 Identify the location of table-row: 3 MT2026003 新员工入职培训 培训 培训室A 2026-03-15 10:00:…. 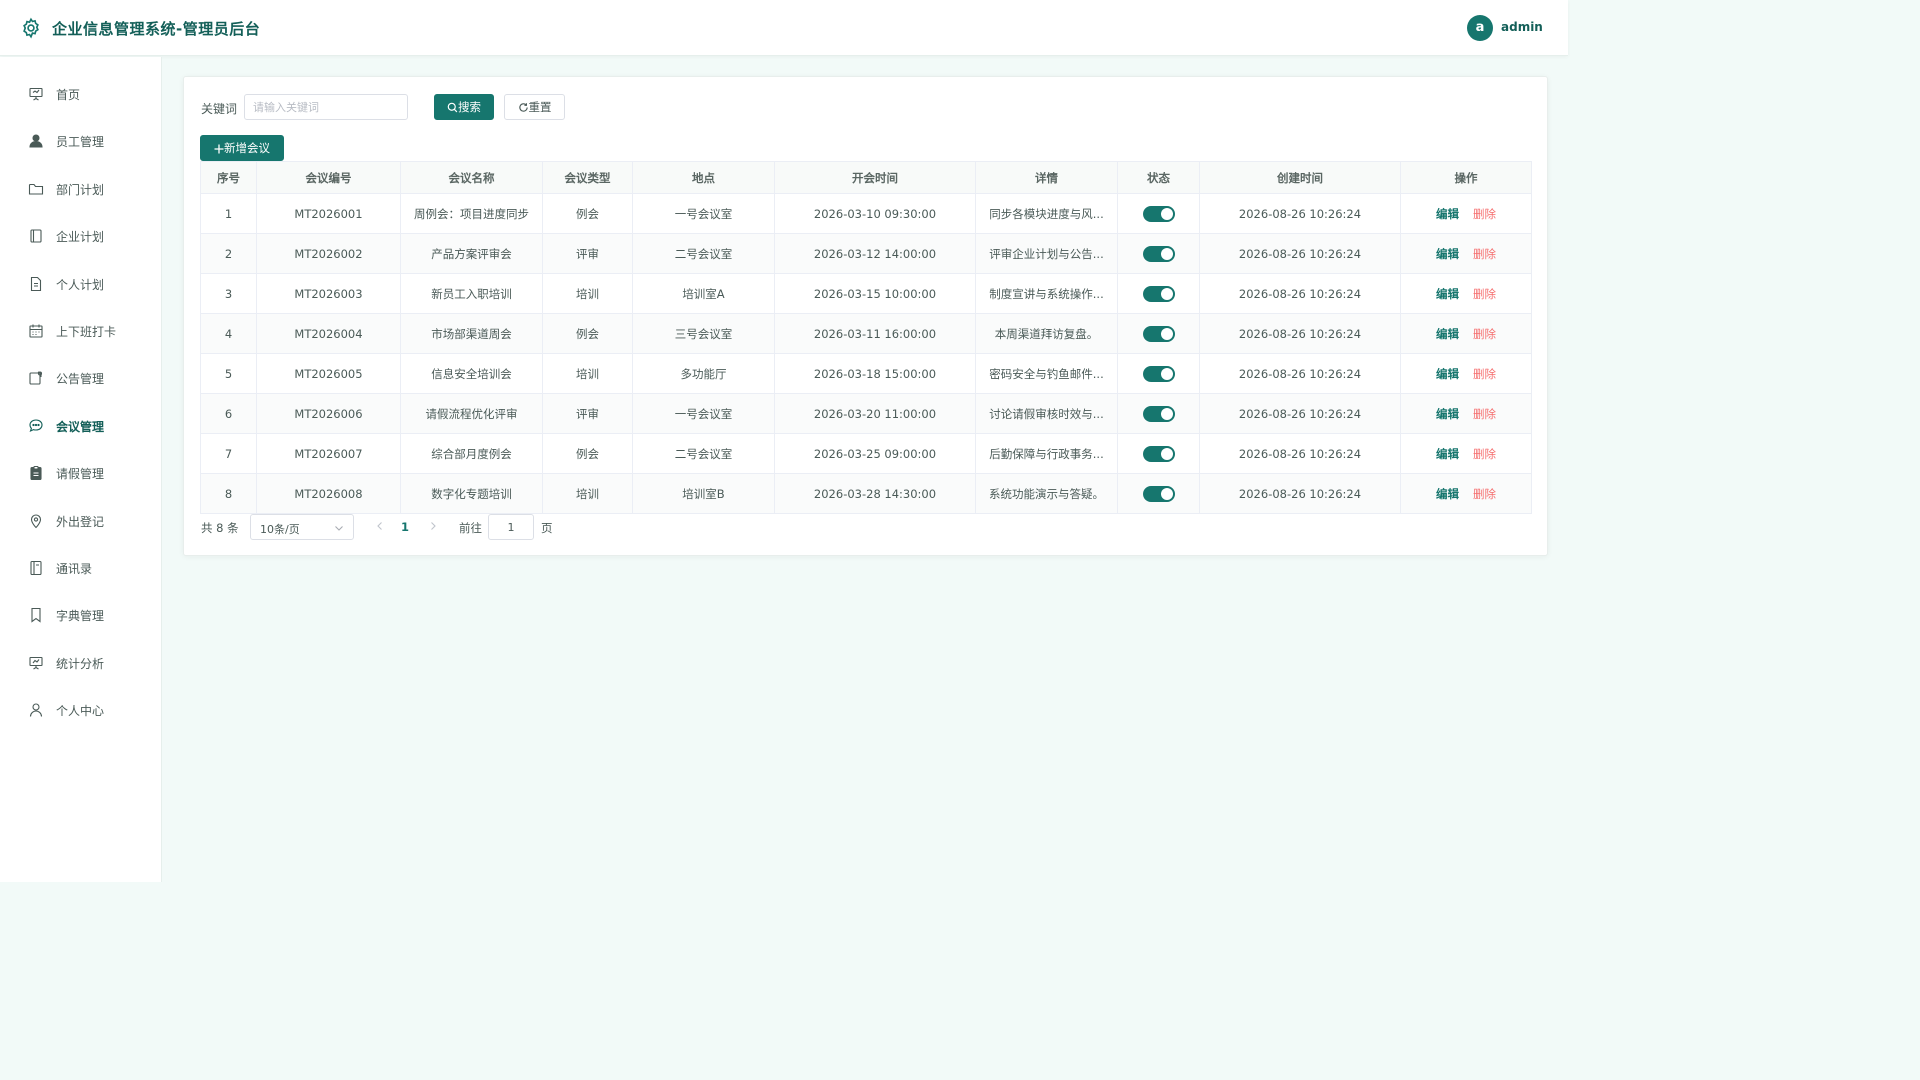
(866, 293).